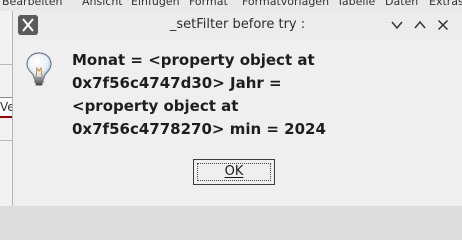 This screenshot has height=240, width=462. Describe the element at coordinates (39, 69) in the screenshot. I see `info-lightbulb-icon` at that location.